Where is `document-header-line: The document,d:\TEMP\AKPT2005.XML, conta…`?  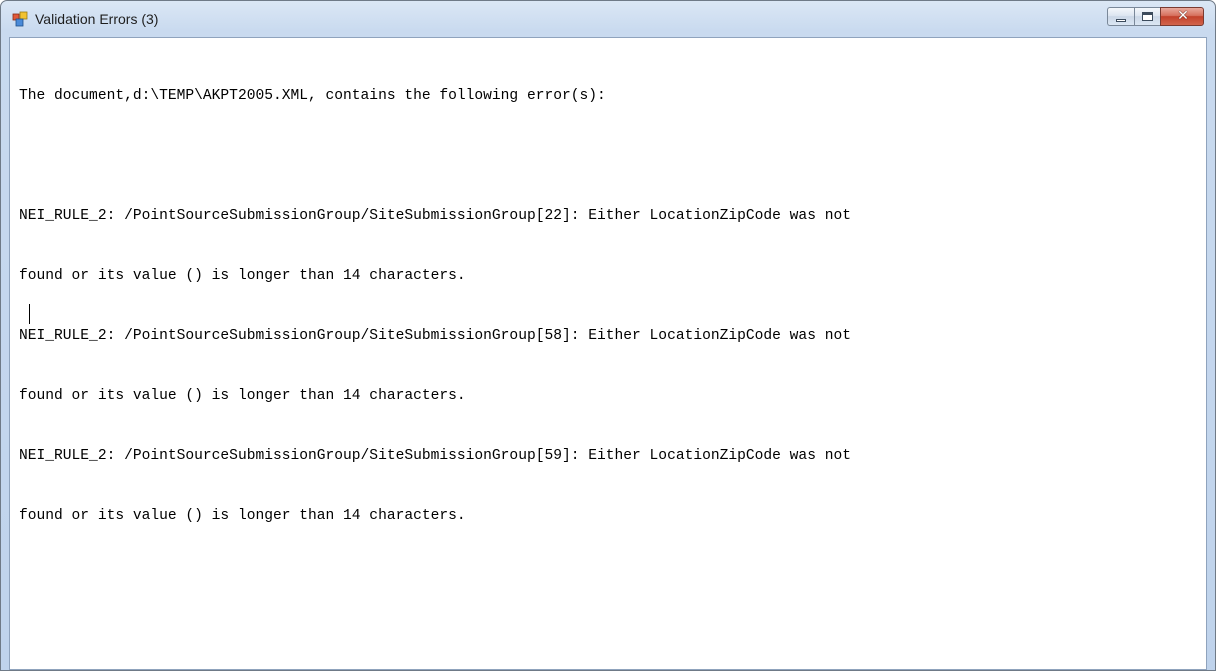
document-header-line: The document,d:\TEMP\AKPT2005.XML, conta… is located at coordinates (312, 96).